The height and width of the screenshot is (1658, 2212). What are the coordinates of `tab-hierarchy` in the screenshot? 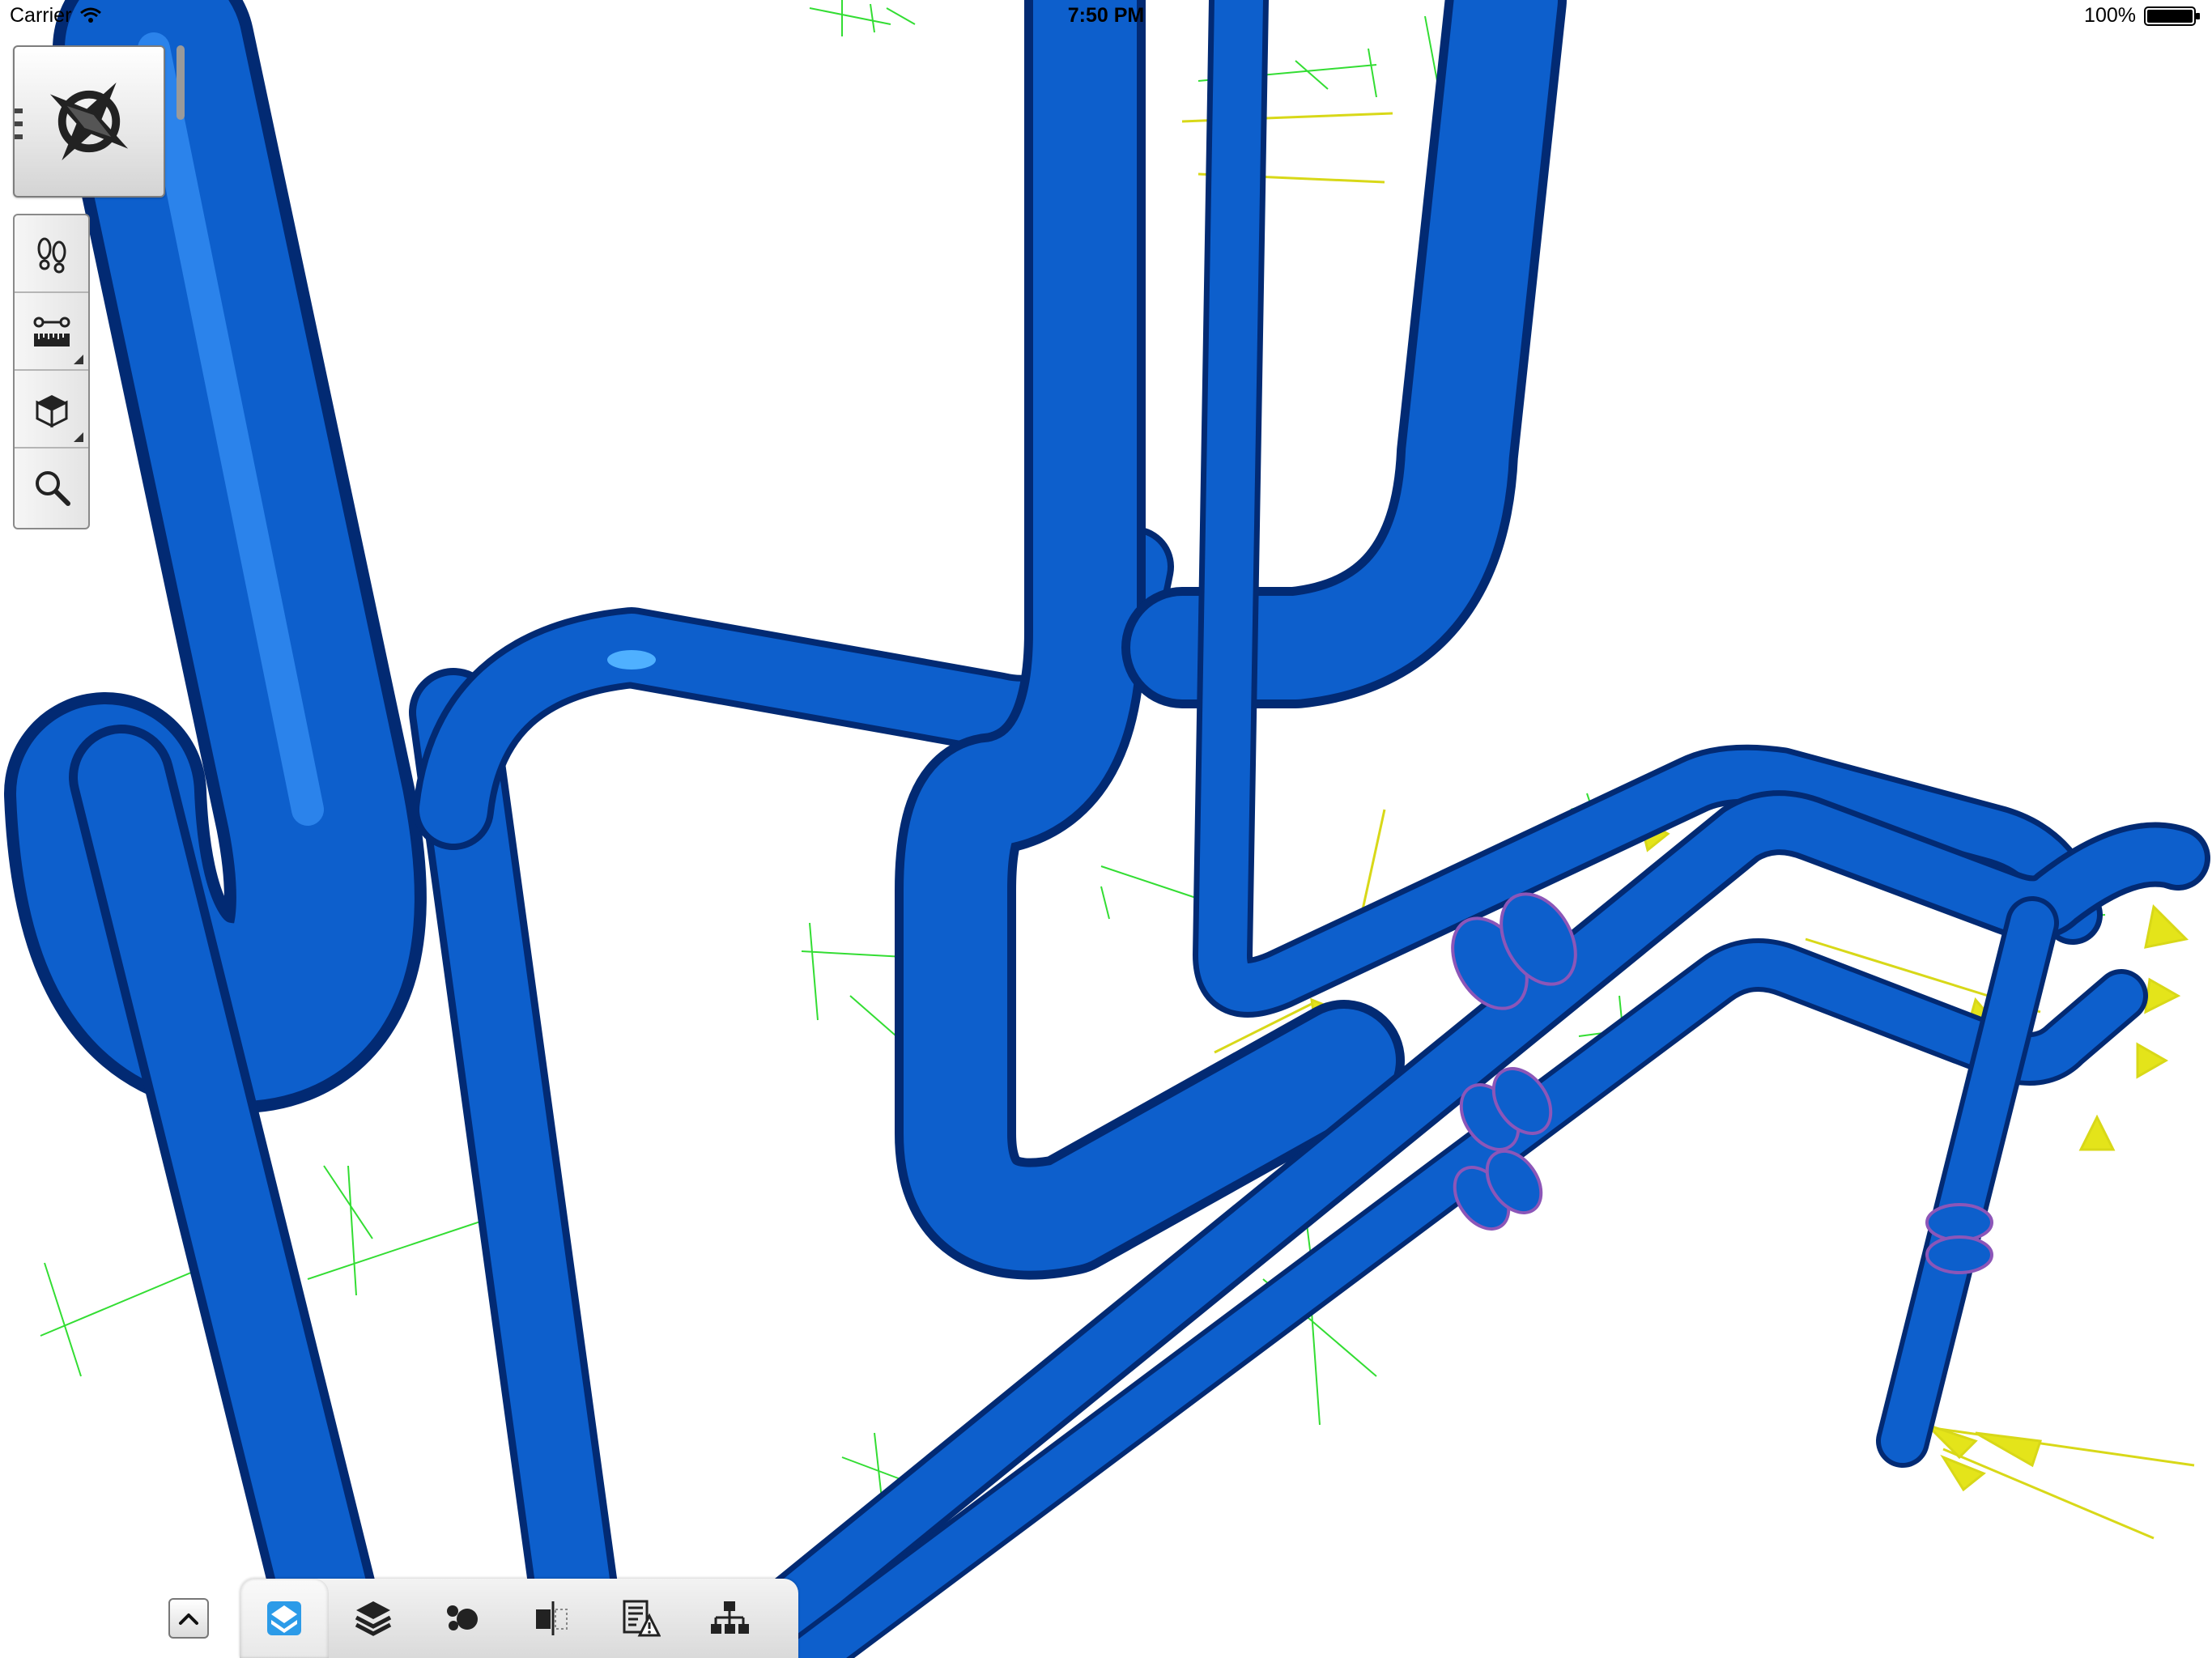 It's located at (730, 1618).